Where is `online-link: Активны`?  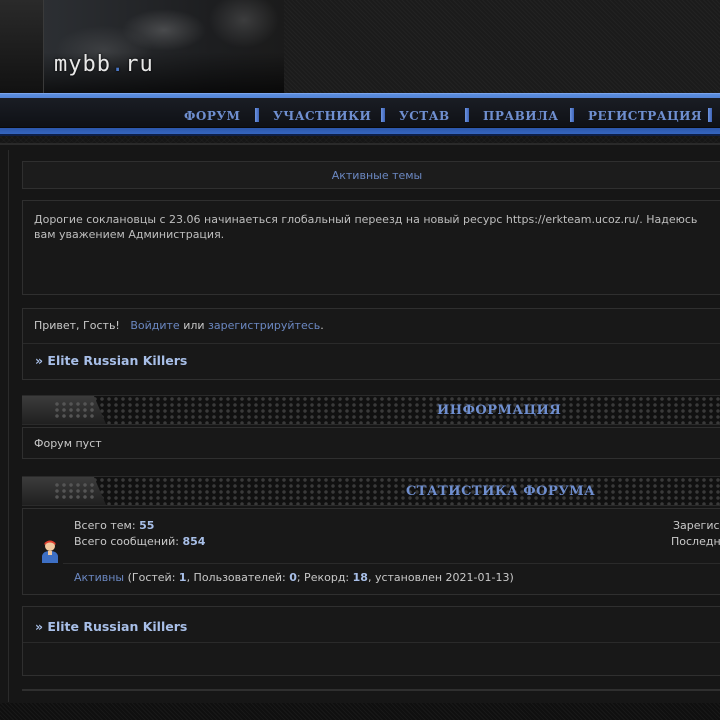 online-link: Активны is located at coordinates (99, 577).